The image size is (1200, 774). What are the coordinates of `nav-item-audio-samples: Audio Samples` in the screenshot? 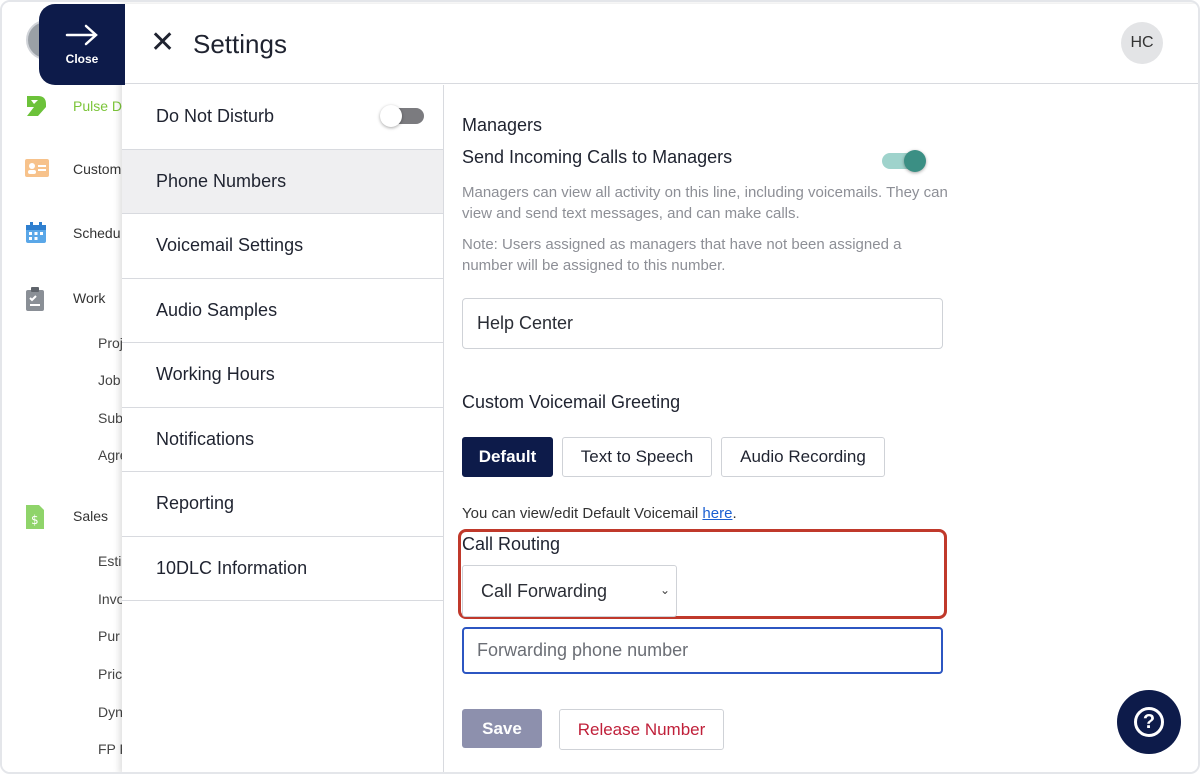 It's located at (282, 311).